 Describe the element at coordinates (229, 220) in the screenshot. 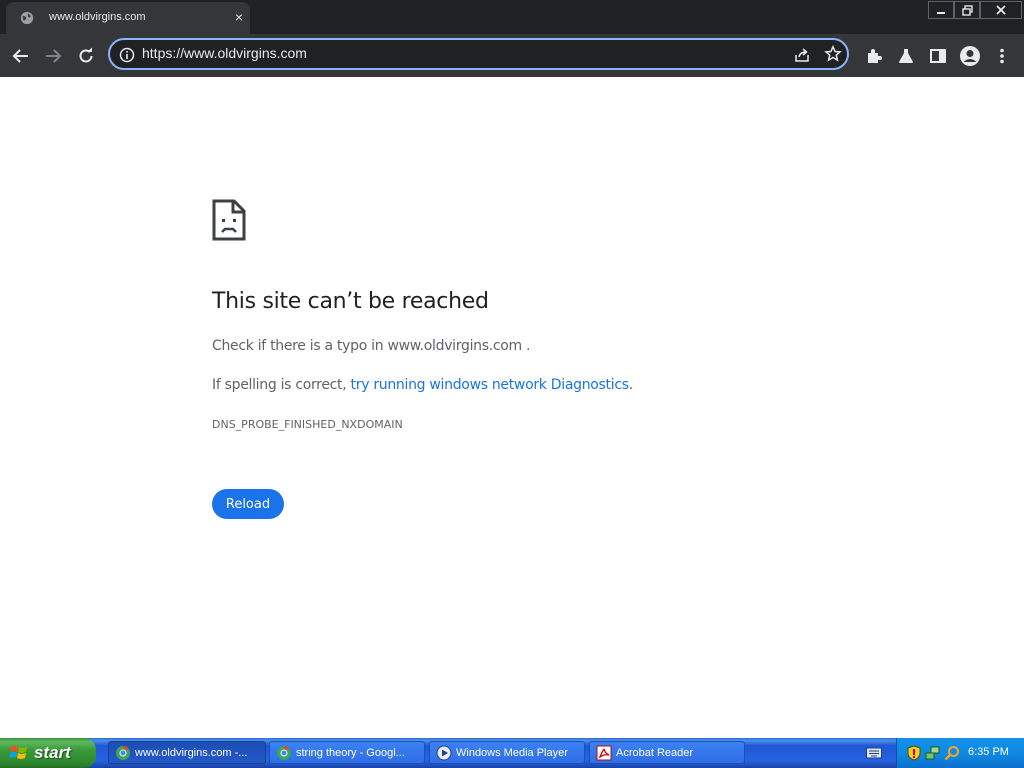

I see `sad-document-icon` at that location.